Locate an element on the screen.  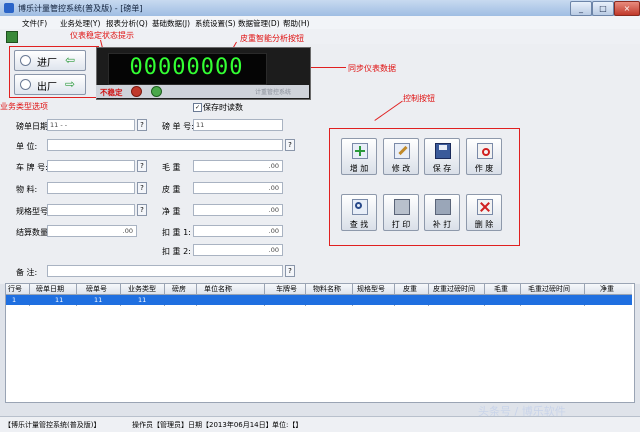
reprint-label: 补 打 is located at coordinates (442, 224).